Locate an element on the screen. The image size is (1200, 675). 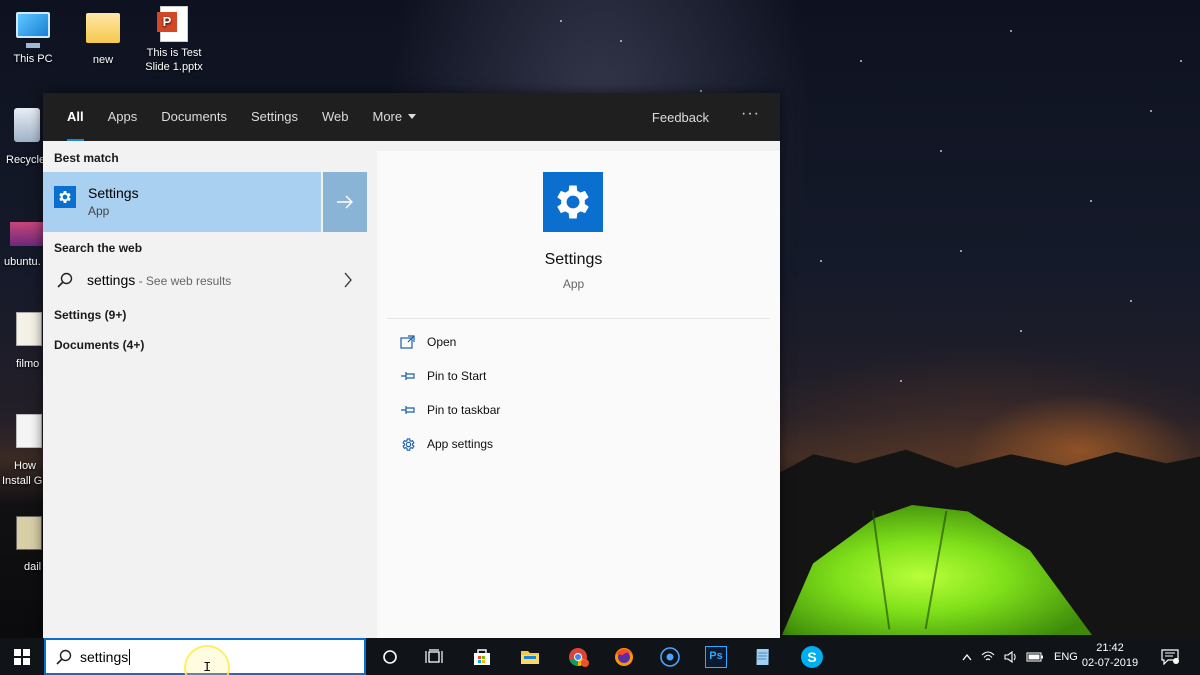
gear-icon is located at coordinates (408, 444).